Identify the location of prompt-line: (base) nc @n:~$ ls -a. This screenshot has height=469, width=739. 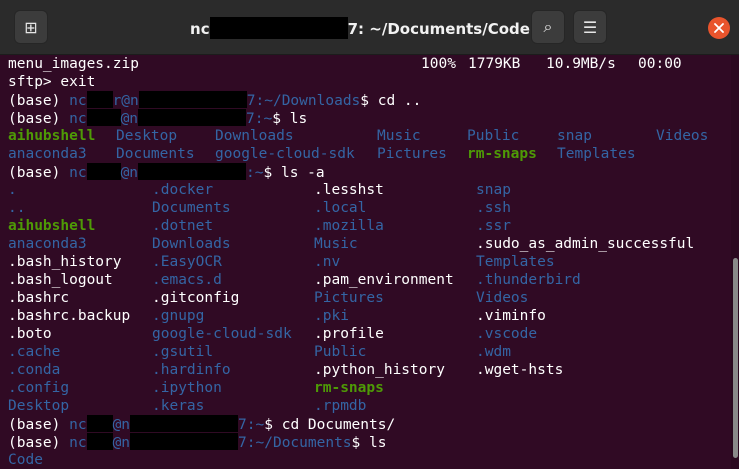
(369, 172).